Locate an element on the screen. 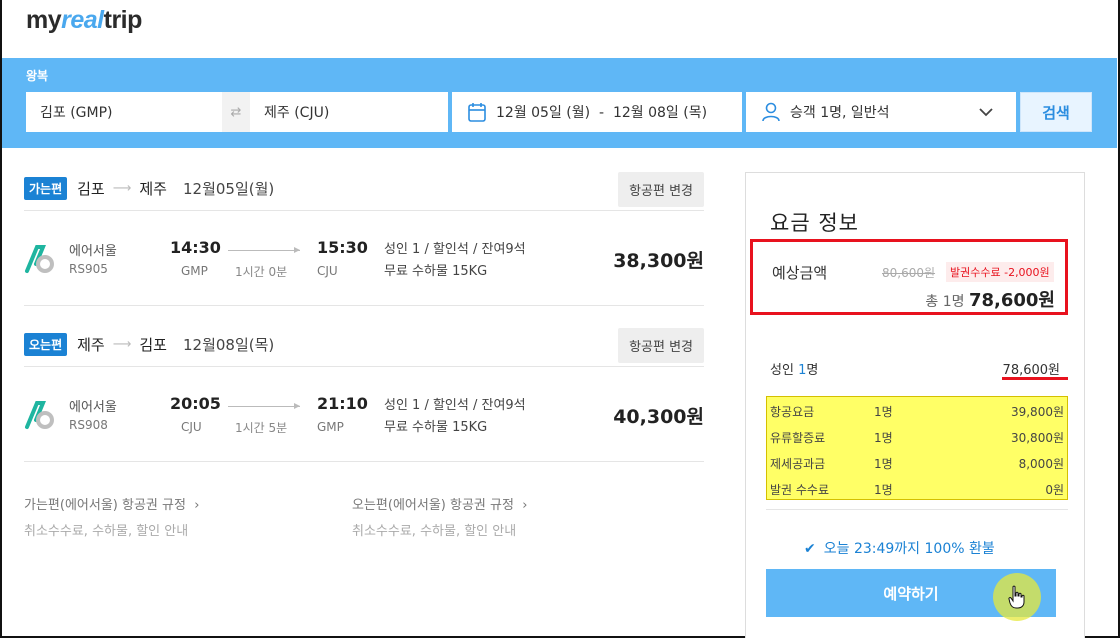 This screenshot has width=1120, height=638. return-header: 오는편 제주 ⟶ 김포 12월08일(목) 항공편 변경 is located at coordinates (364, 344).